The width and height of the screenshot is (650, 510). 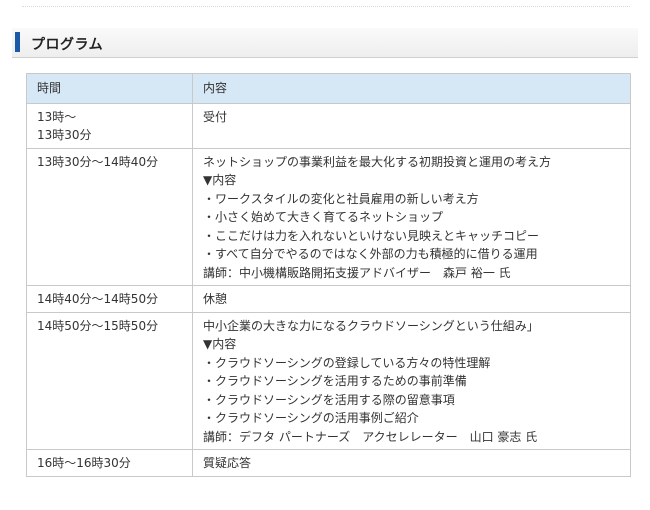 I want to click on content-line: 受付, so click(x=215, y=116).